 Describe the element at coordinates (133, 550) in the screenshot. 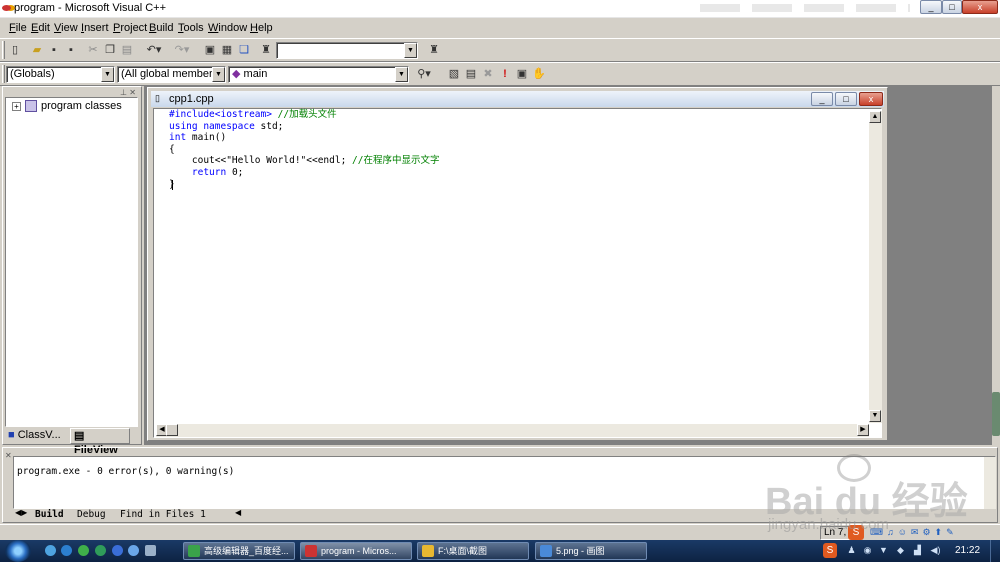

I see `app-window-icon` at that location.